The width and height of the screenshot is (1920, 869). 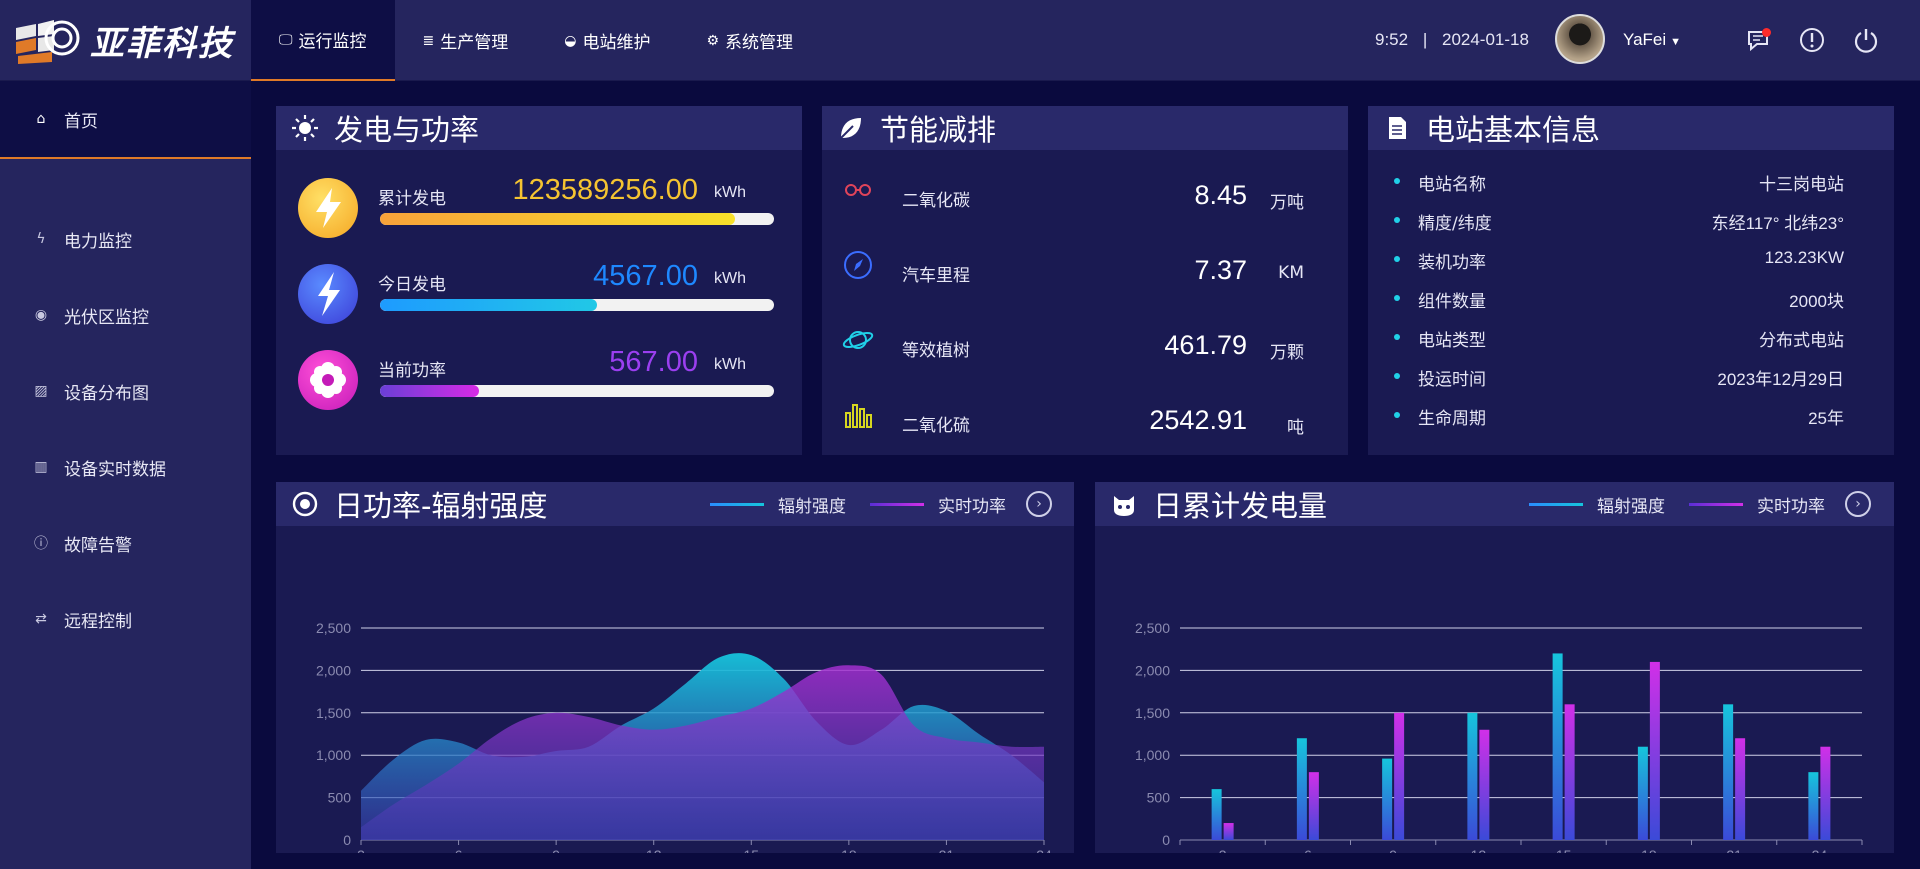 What do you see at coordinates (1393, 850) in the screenshot?
I see `x-tick-label: 9` at bounding box center [1393, 850].